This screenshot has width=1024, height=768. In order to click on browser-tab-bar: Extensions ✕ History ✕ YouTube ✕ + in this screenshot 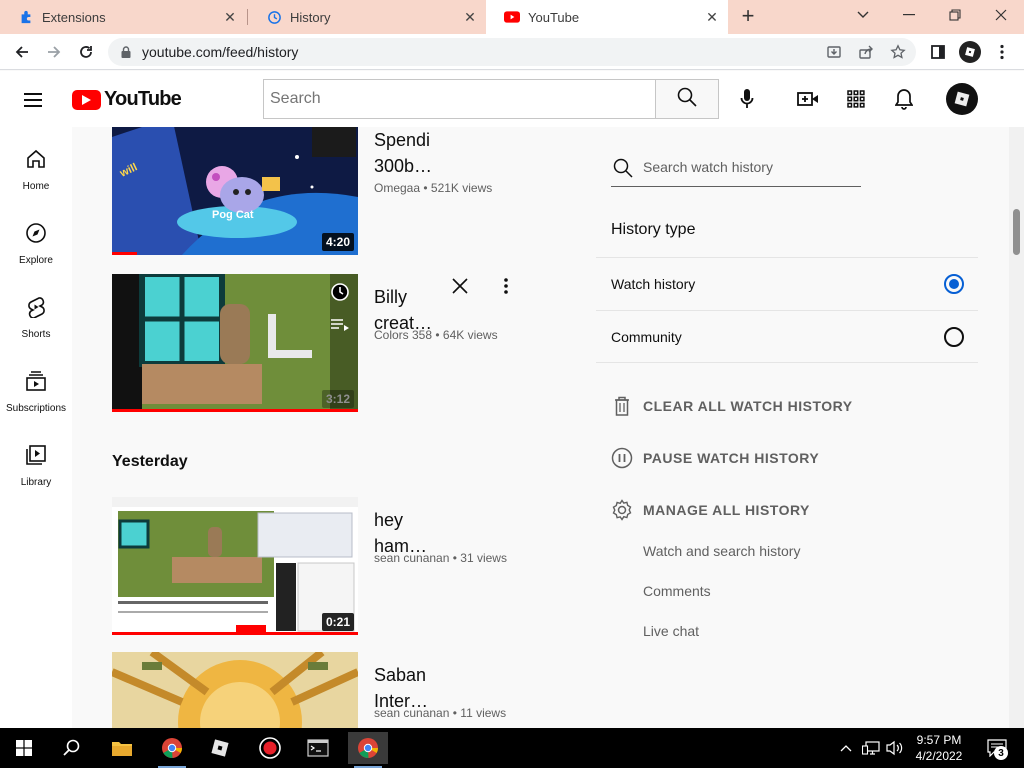, I will do `click(512, 17)`.